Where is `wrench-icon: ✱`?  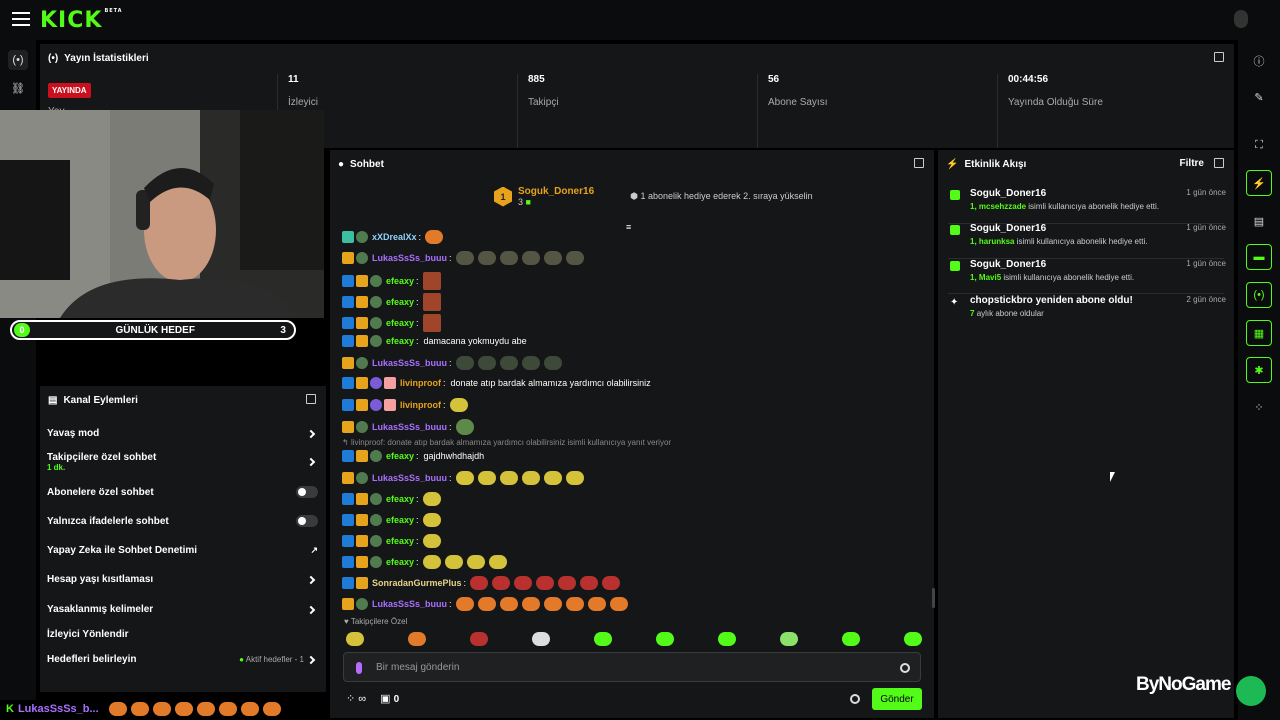 wrench-icon: ✱ is located at coordinates (1259, 370).